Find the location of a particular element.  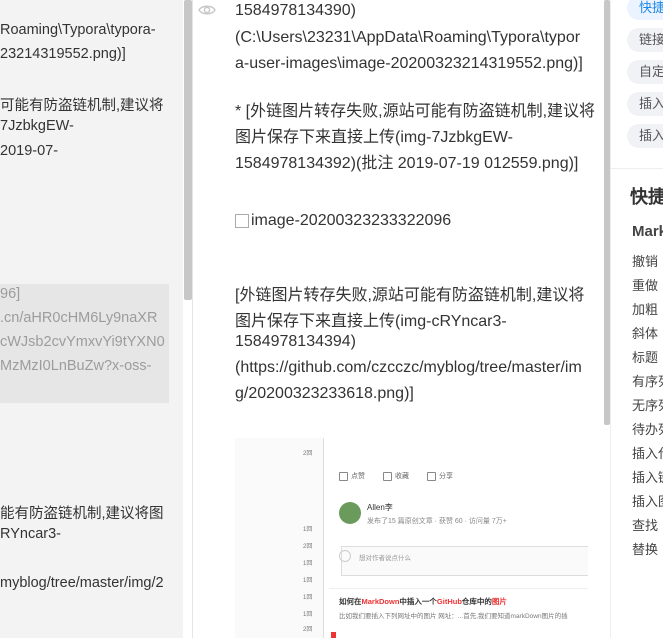

preview-line: 图片保存下来直接上传(img-cRYncar3- is located at coordinates (371, 321).